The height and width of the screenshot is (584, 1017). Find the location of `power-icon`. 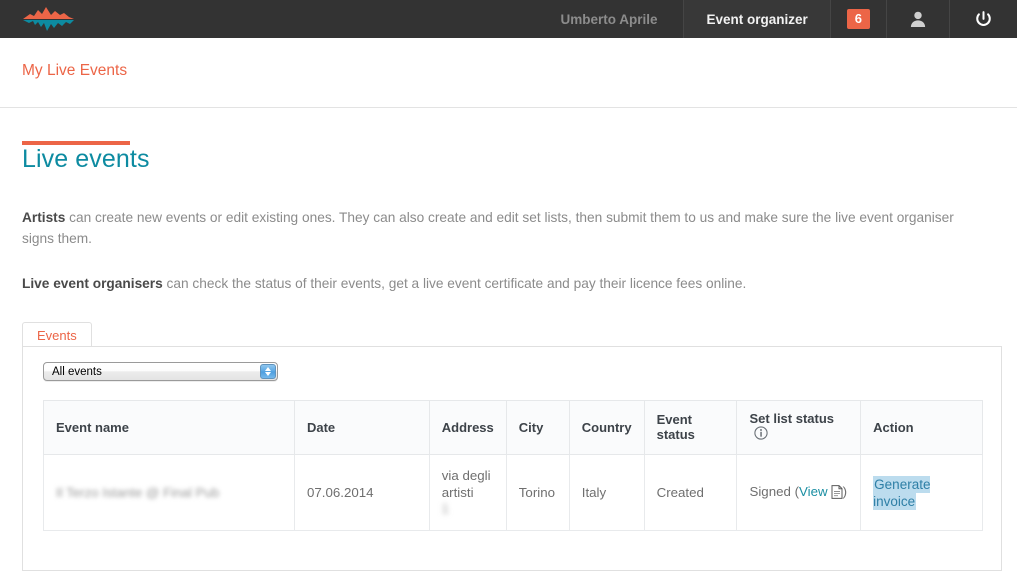

power-icon is located at coordinates (983, 18).